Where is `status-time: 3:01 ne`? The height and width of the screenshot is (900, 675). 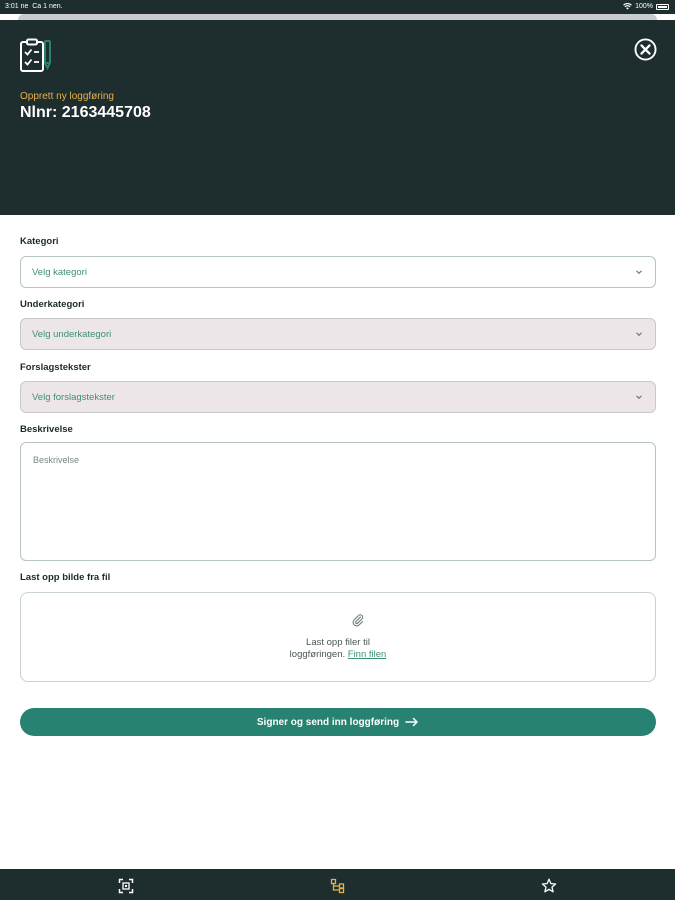 status-time: 3:01 ne is located at coordinates (17, 6).